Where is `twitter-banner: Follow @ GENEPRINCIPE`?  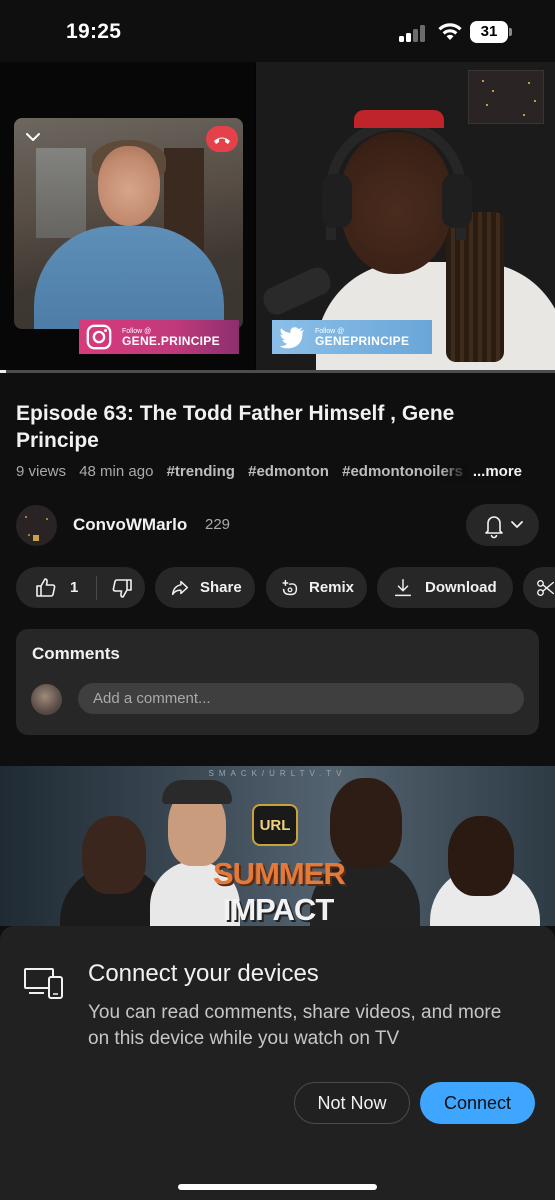 twitter-banner: Follow @ GENEPRINCIPE is located at coordinates (352, 337).